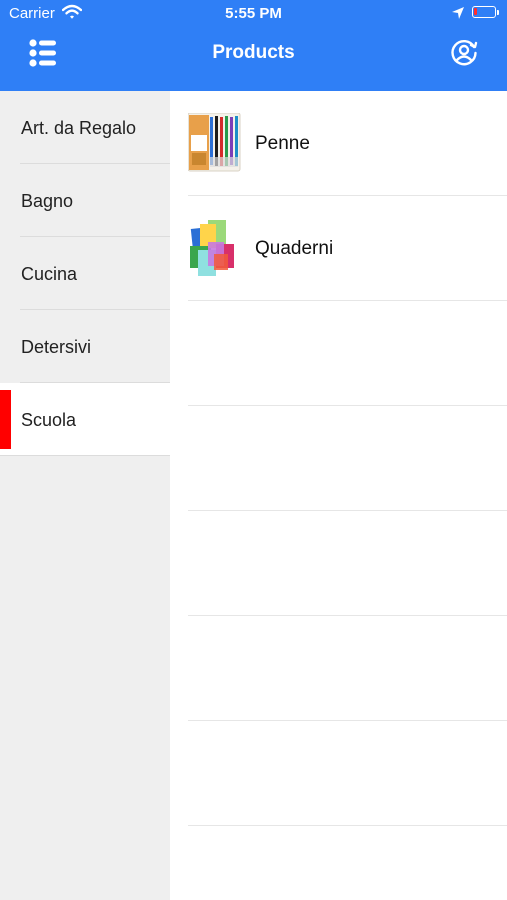 The width and height of the screenshot is (507, 900). What do you see at coordinates (47, 201) in the screenshot?
I see `sidebar-item-label: Bagno` at bounding box center [47, 201].